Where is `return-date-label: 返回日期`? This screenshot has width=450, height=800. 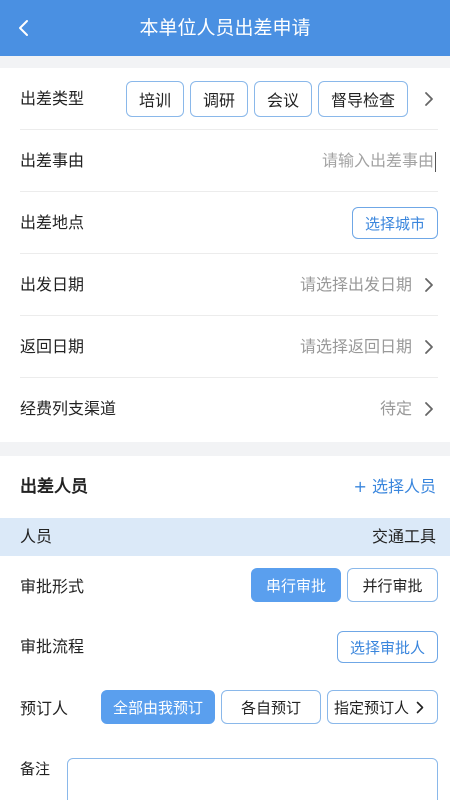
return-date-label: 返回日期 is located at coordinates (52, 346).